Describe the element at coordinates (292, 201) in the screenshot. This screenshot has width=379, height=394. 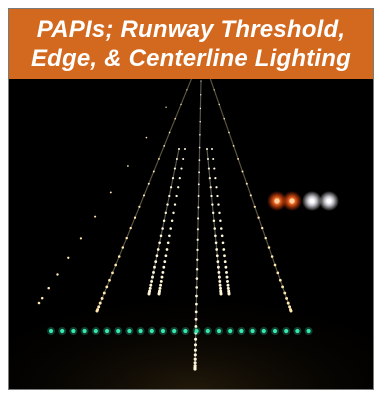
I see `papi-light-core` at that location.